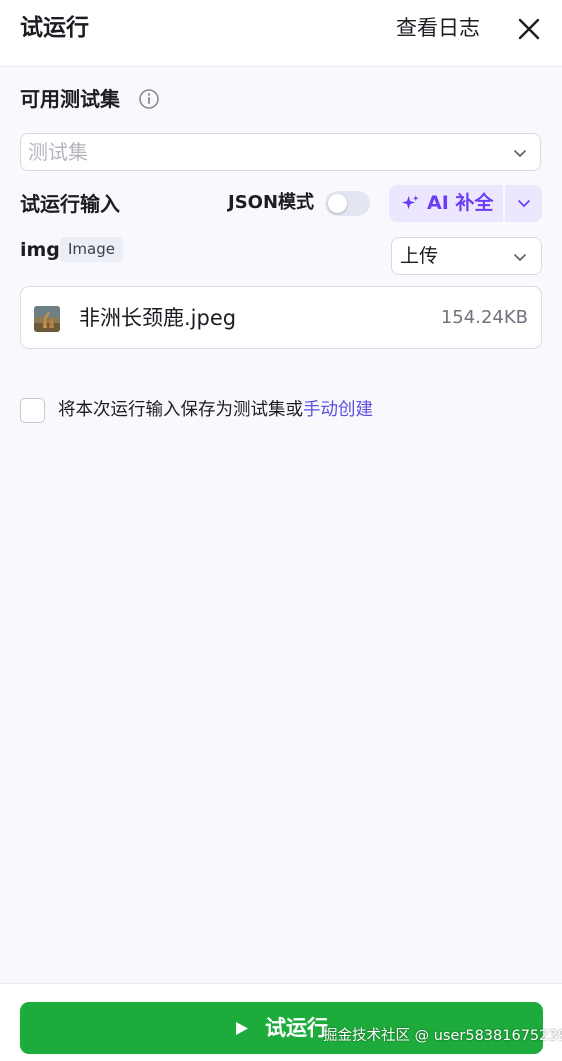  I want to click on info-icon, so click(149, 99).